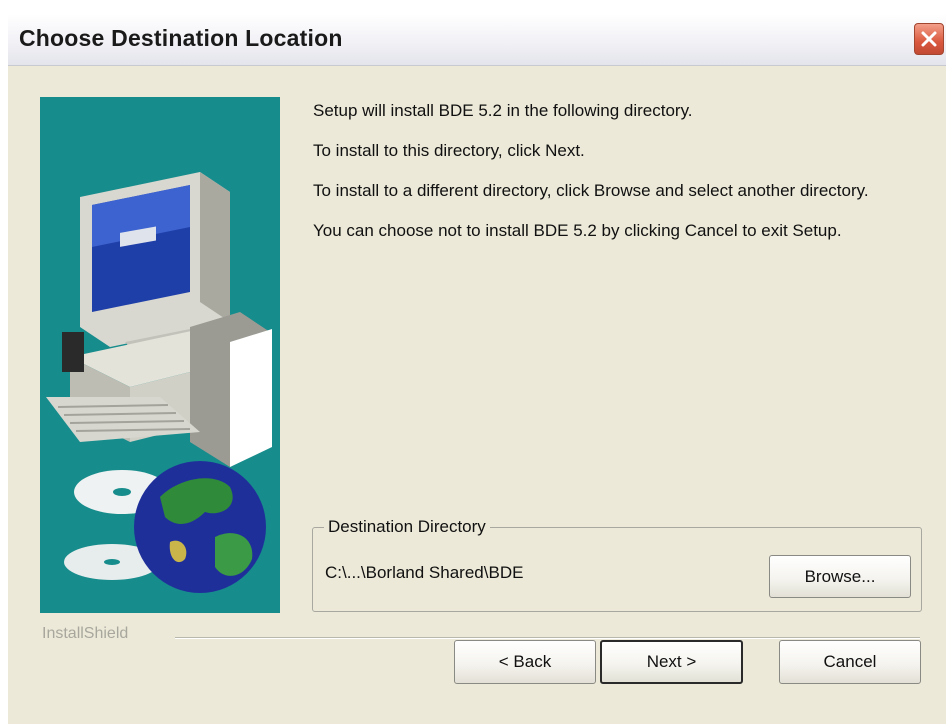 Image resolution: width=946 pixels, height=724 pixels. I want to click on footer-divider, so click(547, 638).